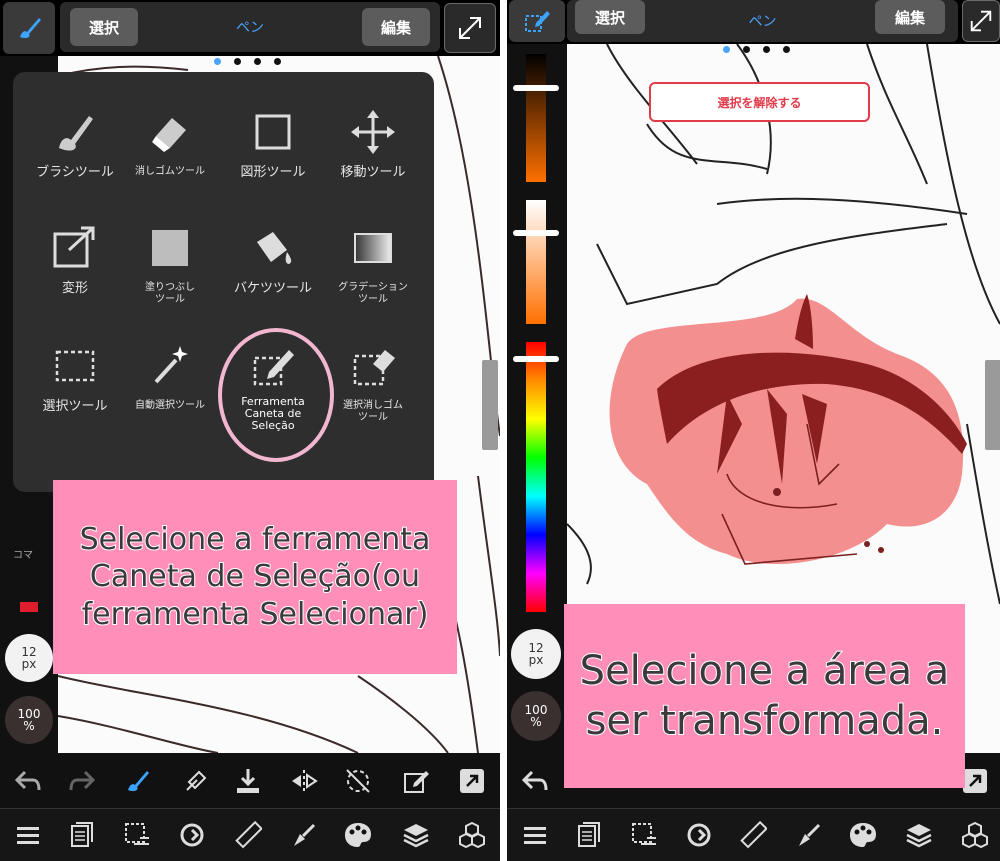 The width and height of the screenshot is (1000, 861). I want to click on hue-knob, so click(536, 359).